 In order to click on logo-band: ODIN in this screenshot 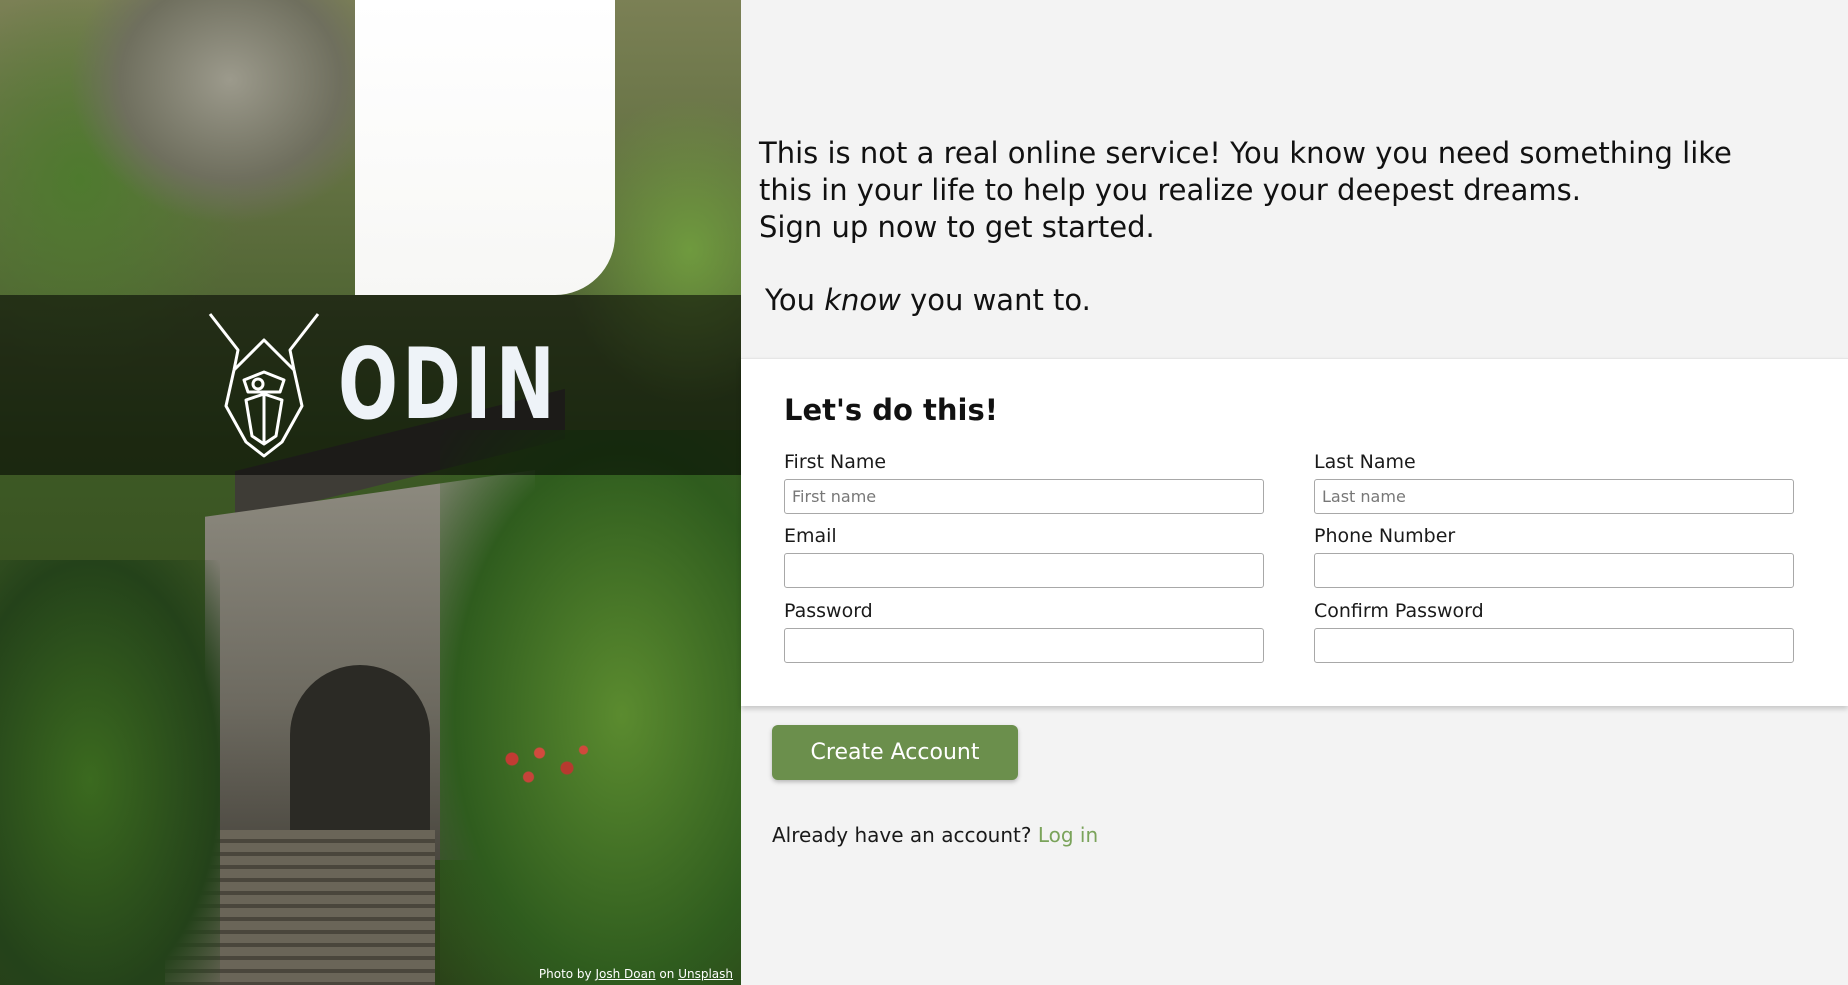, I will do `click(370, 385)`.